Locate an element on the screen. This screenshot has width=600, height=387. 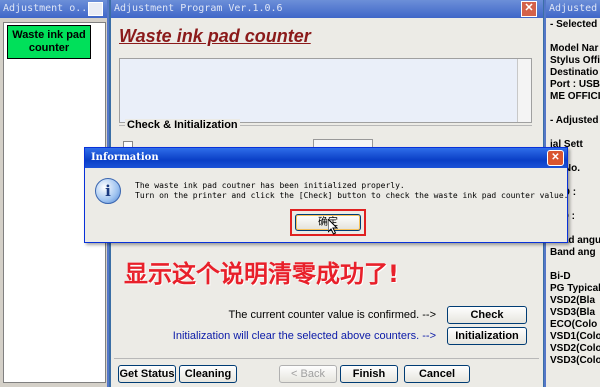
adjusted-detail-line: VSD3(Colo is located at coordinates (575, 360).